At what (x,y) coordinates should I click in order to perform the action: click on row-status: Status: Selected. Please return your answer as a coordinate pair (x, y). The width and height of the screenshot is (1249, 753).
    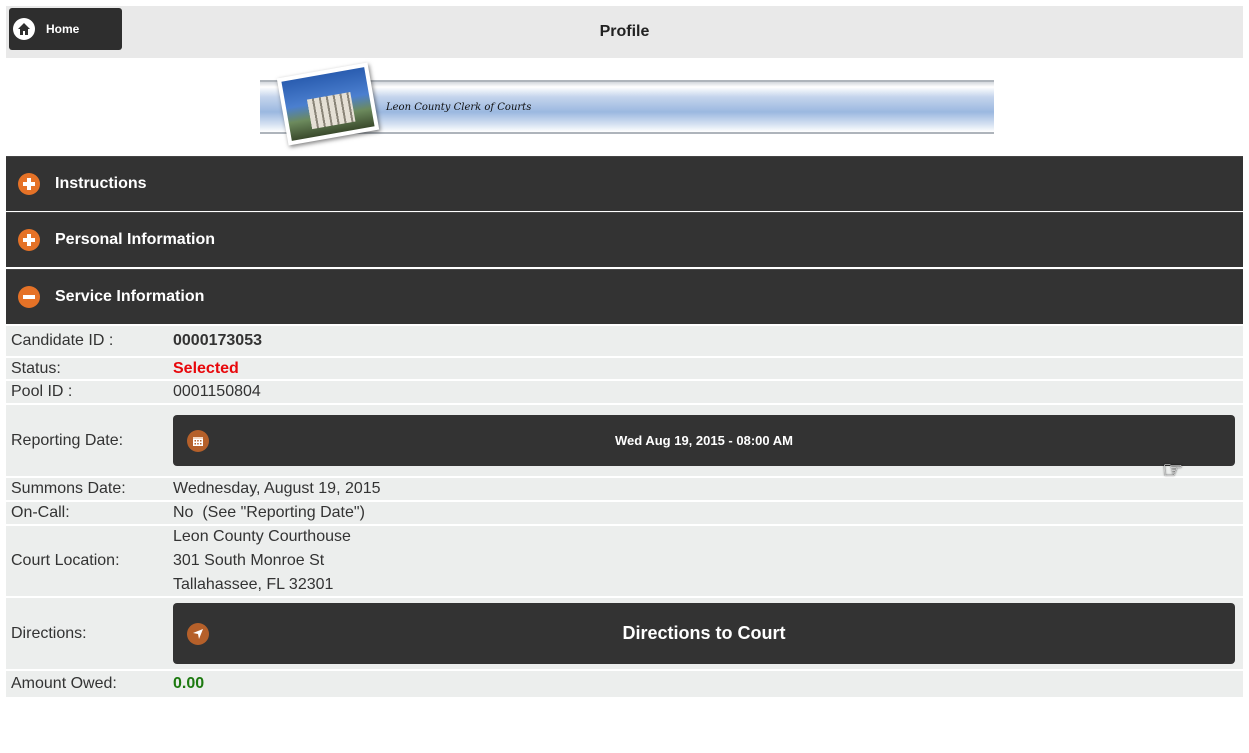
    Looking at the image, I should click on (624, 369).